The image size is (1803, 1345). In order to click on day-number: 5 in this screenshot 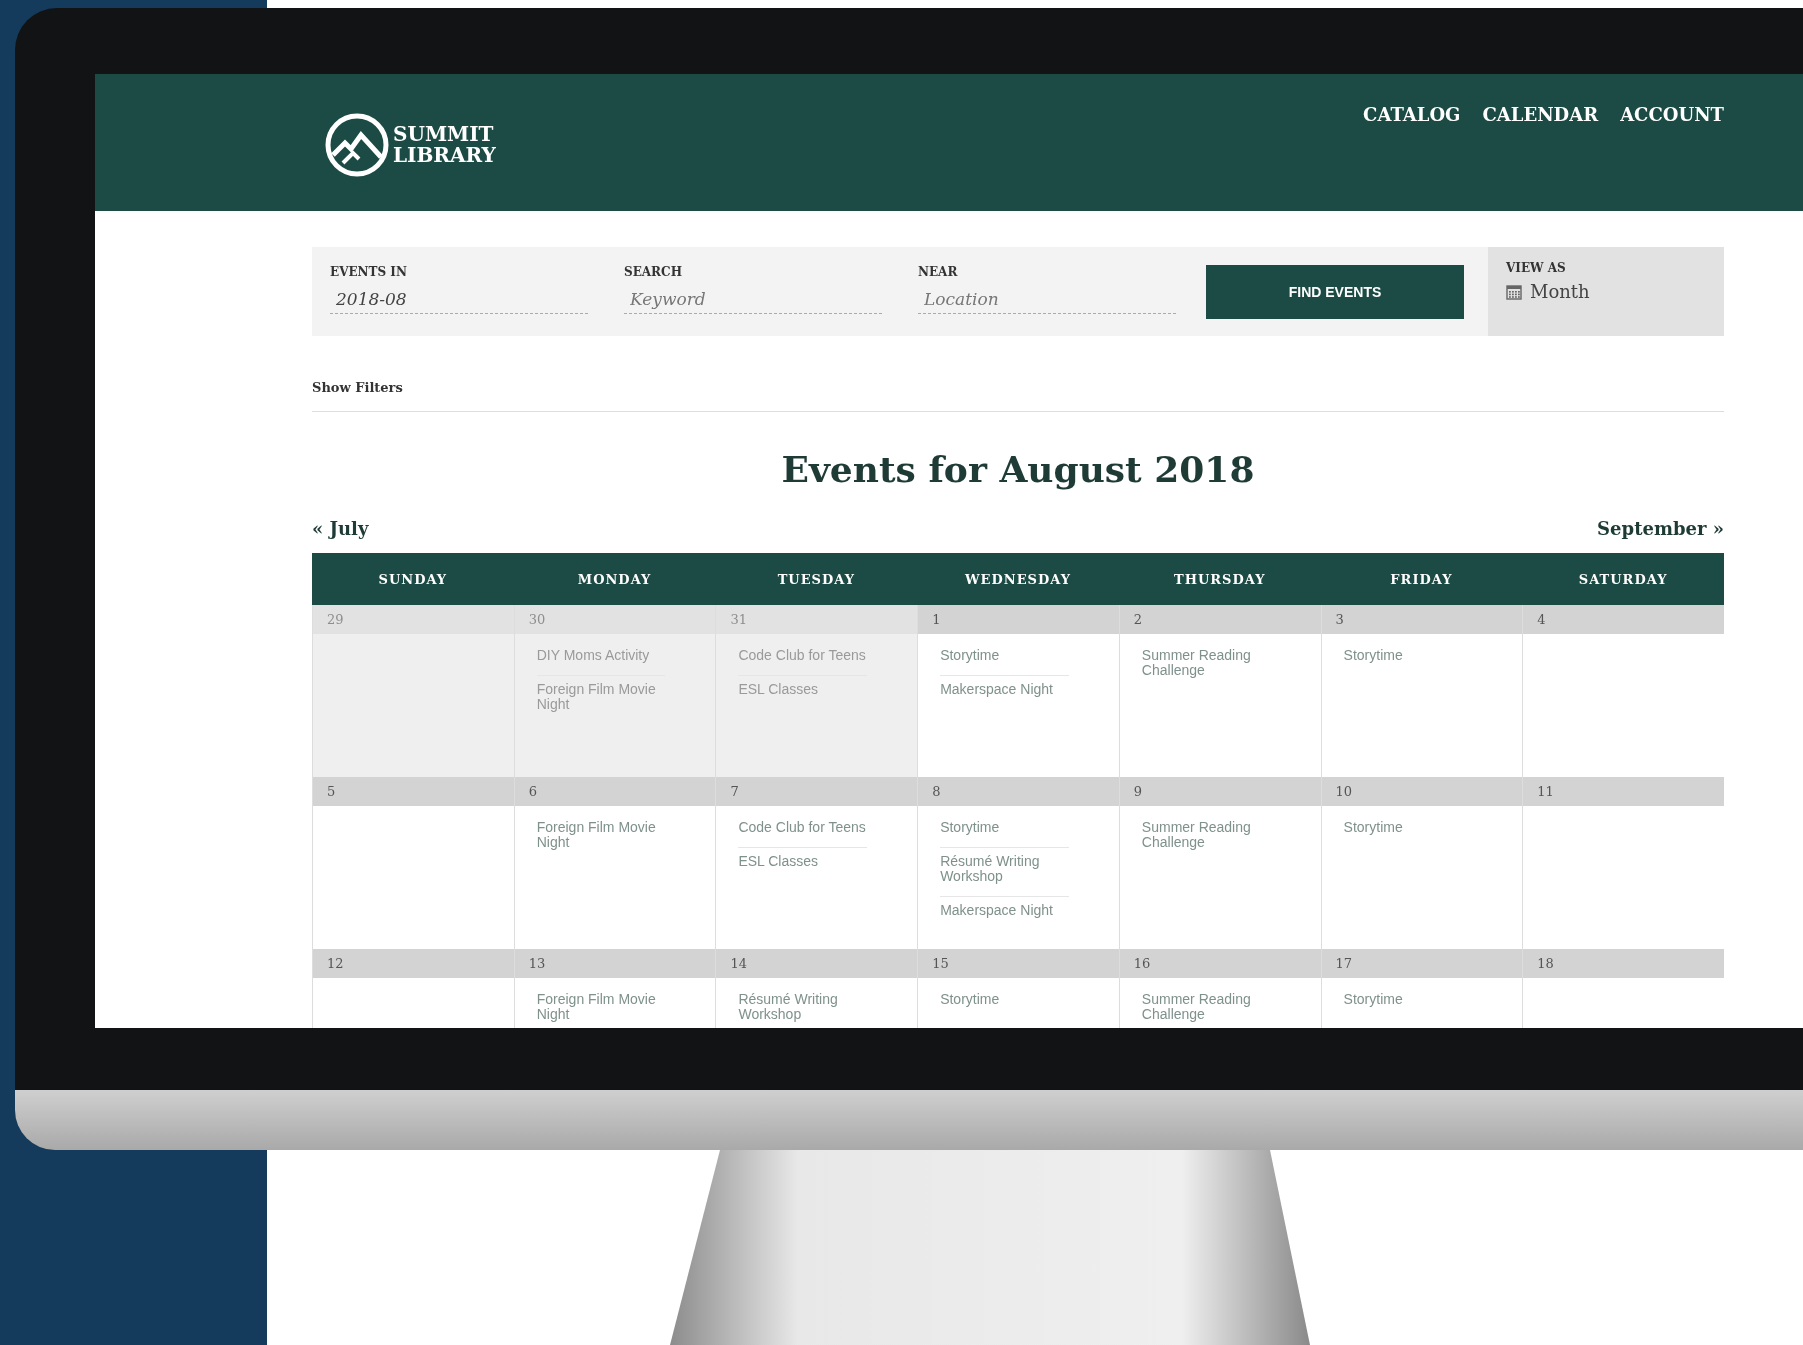, I will do `click(413, 791)`.